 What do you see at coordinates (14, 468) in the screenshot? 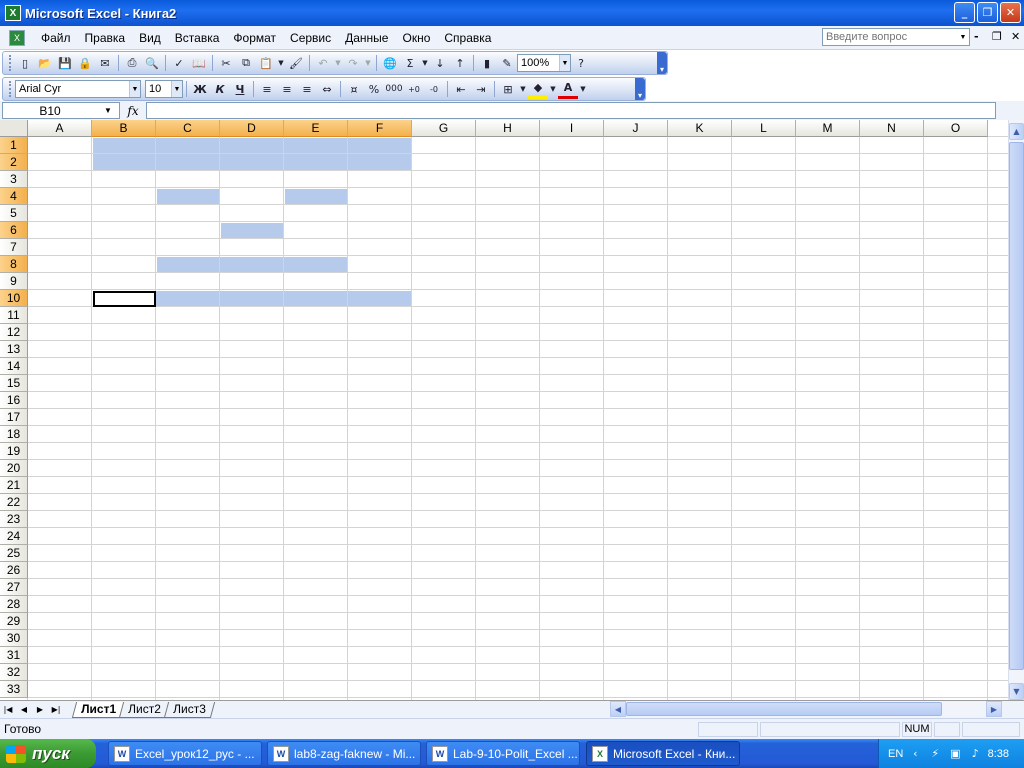
I see `row-header: 20` at bounding box center [14, 468].